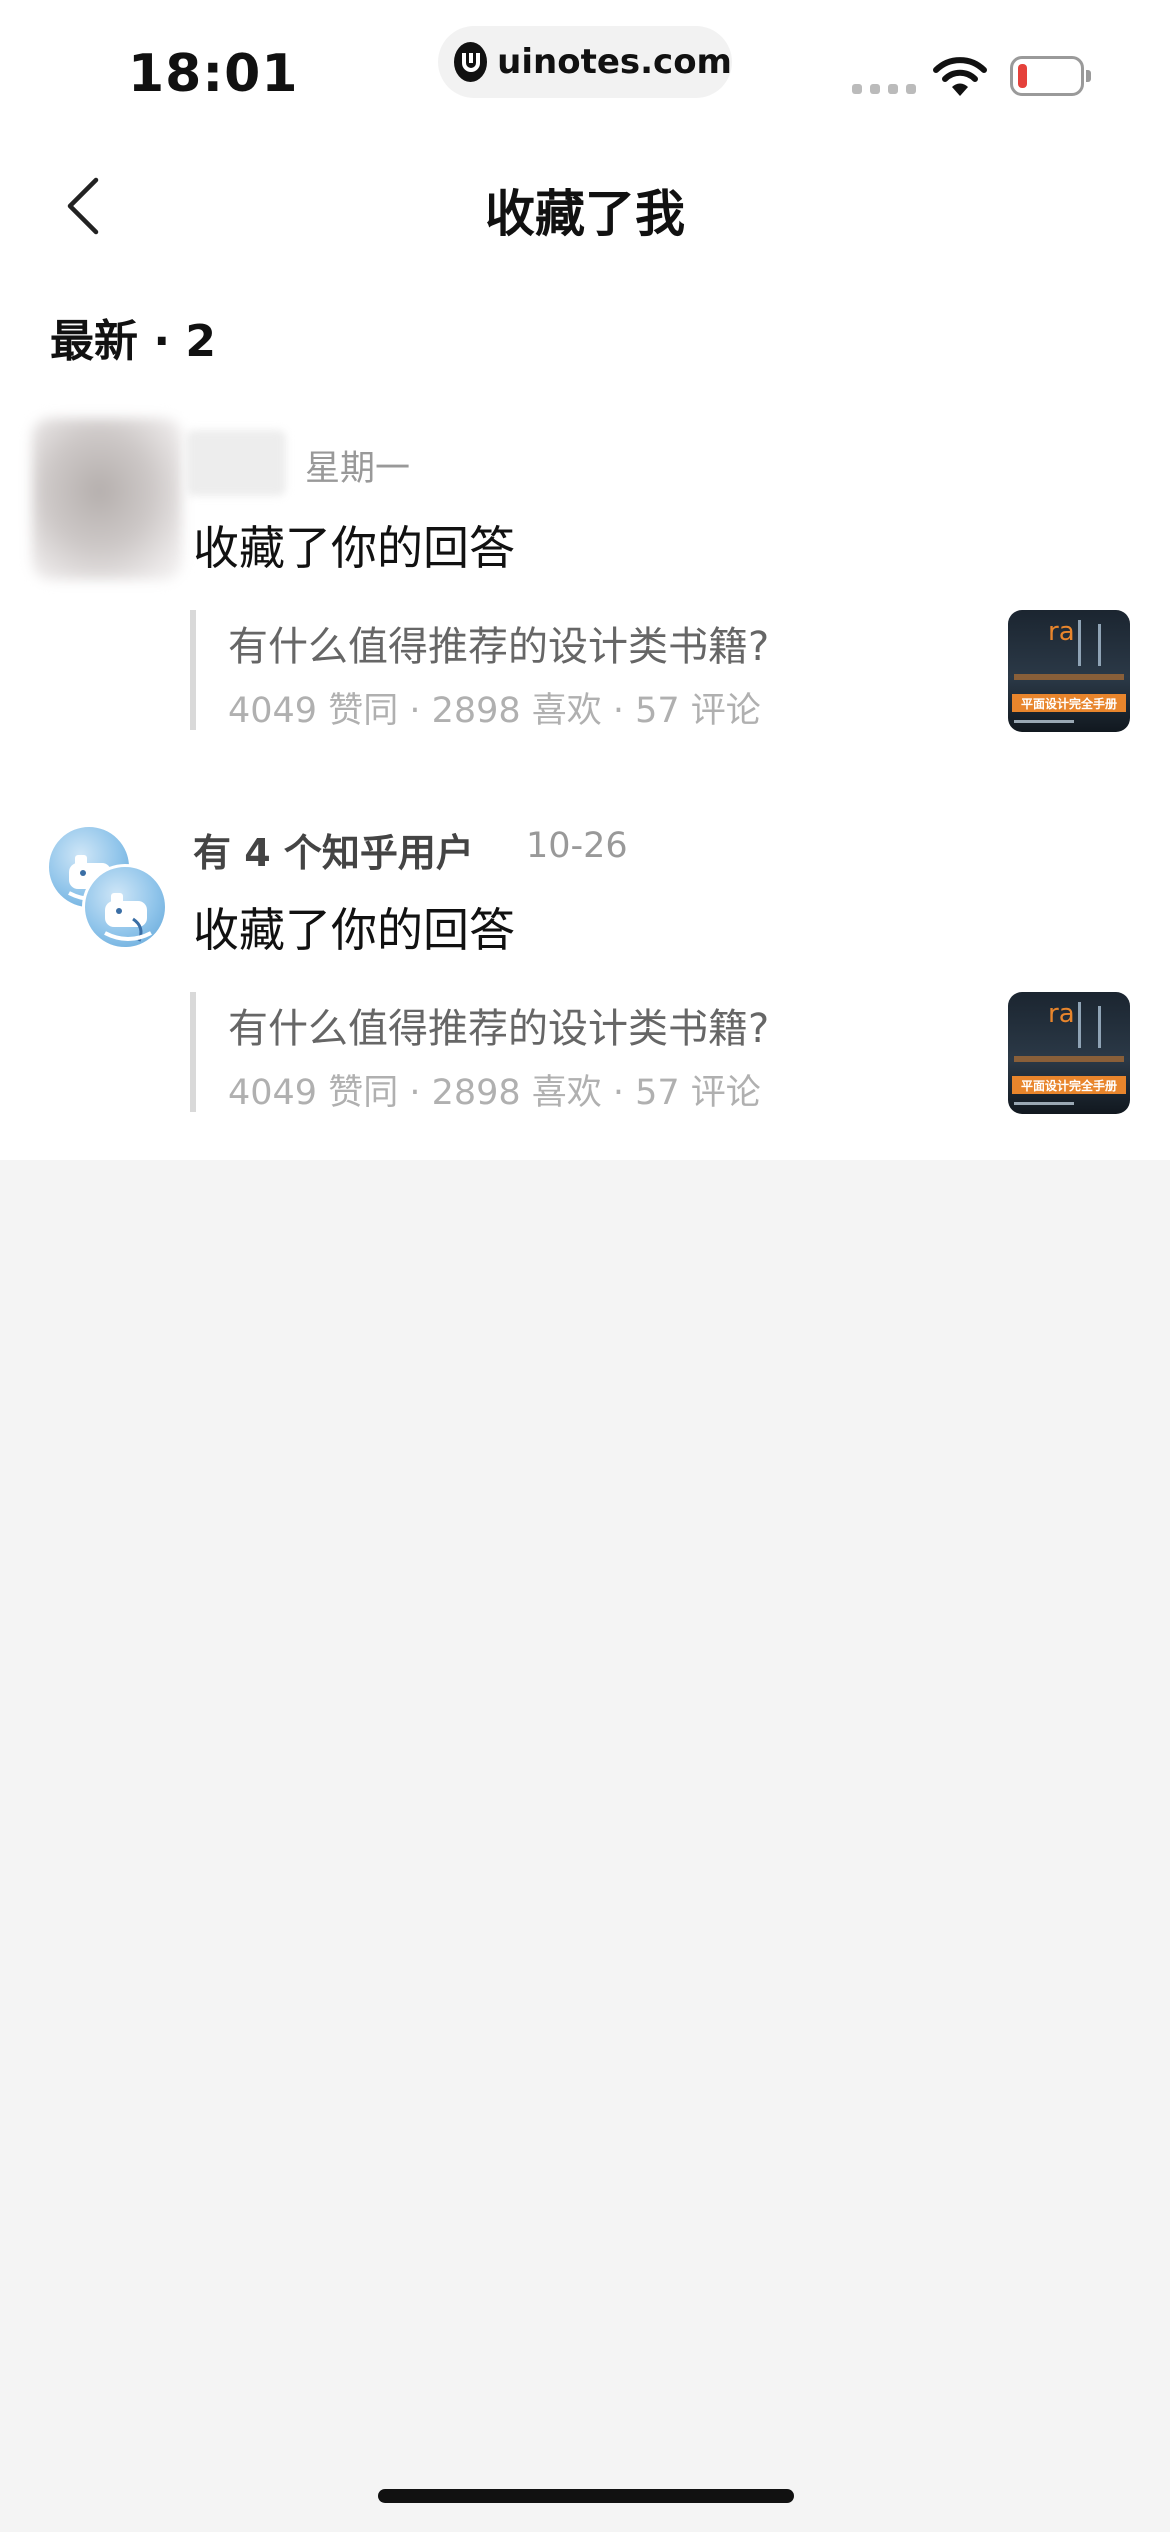 The height and width of the screenshot is (2532, 1170). Describe the element at coordinates (614, 62) in the screenshot. I see `url-text: uinotes.com` at that location.